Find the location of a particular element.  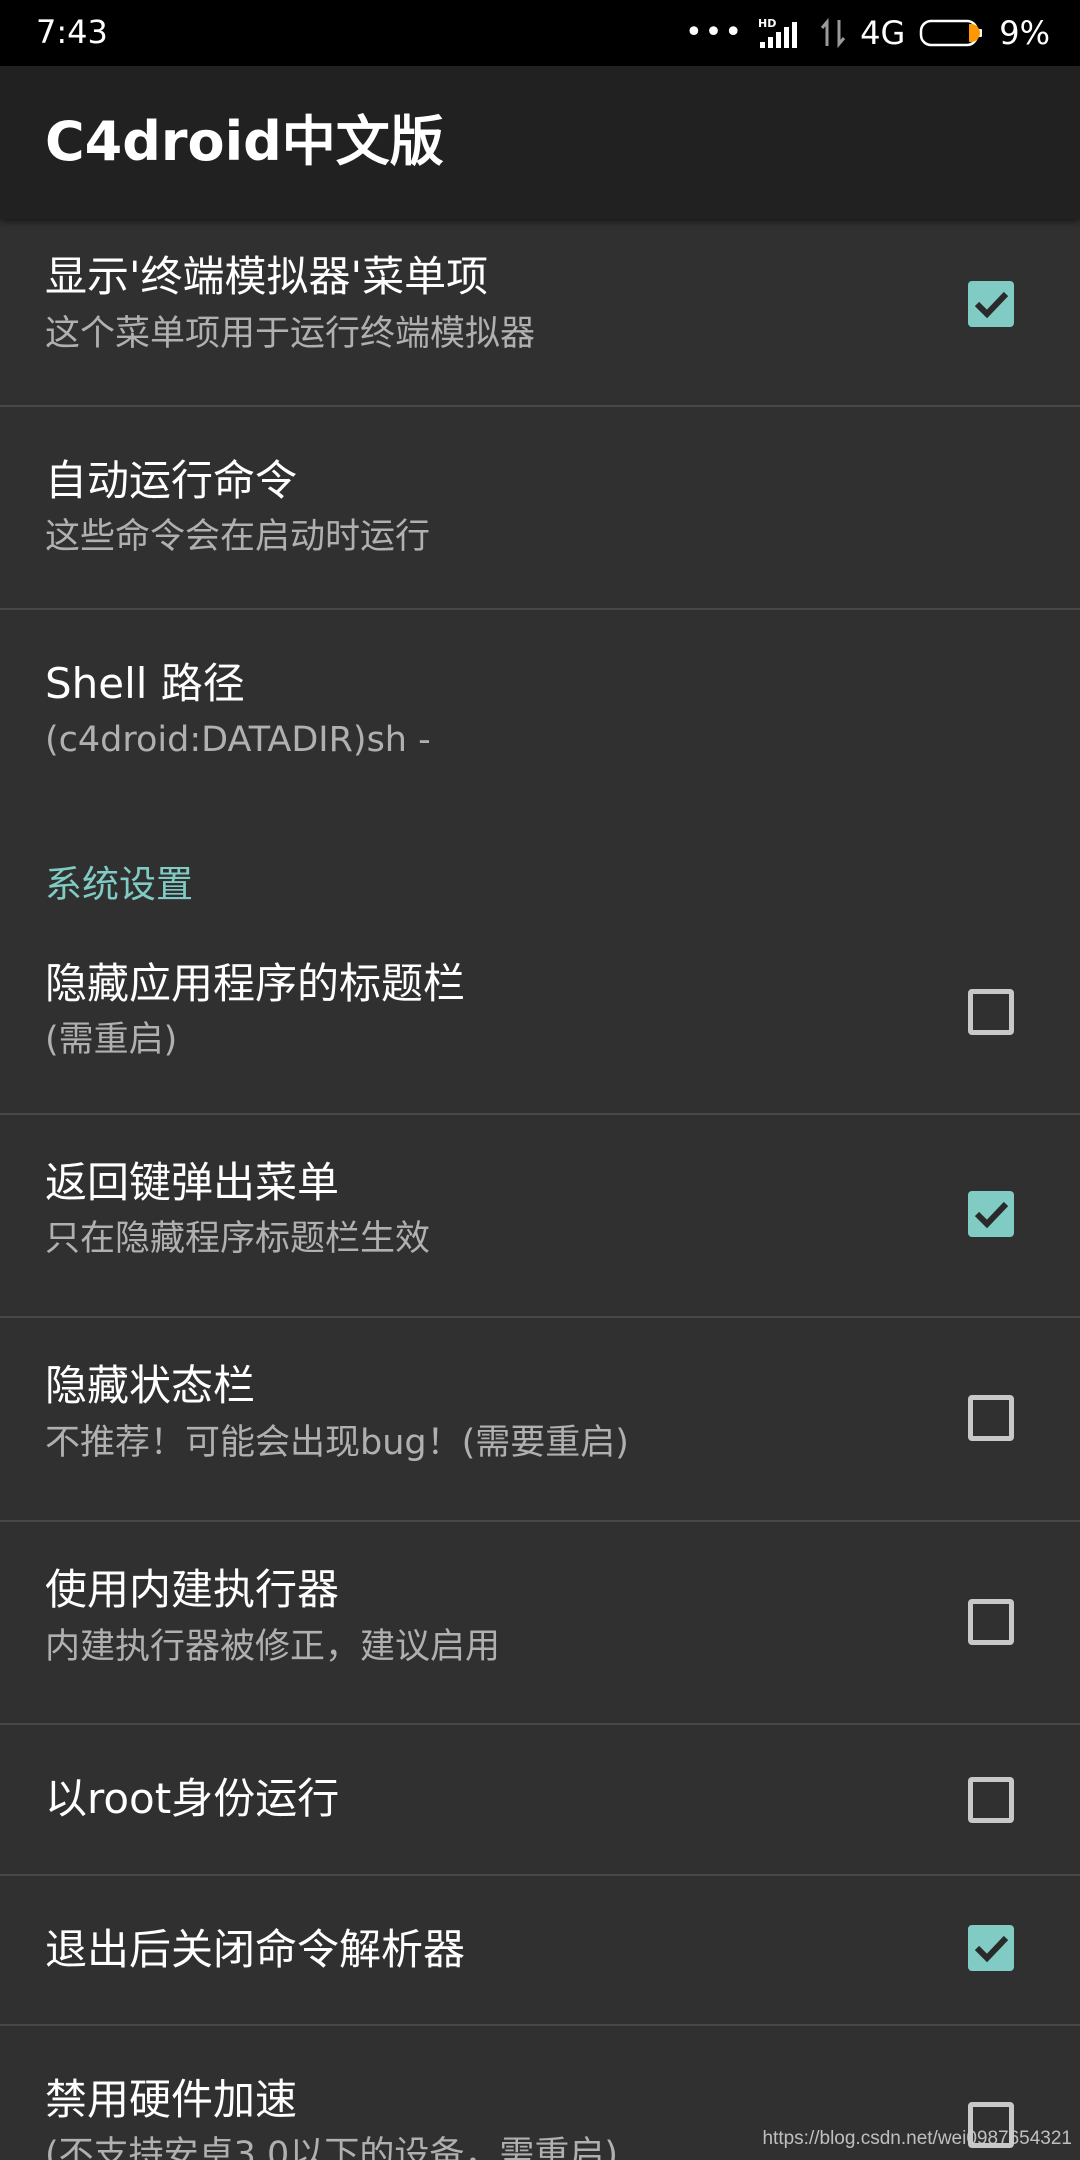

pref-title: 禁用硬件加速 is located at coordinates (171, 2099).